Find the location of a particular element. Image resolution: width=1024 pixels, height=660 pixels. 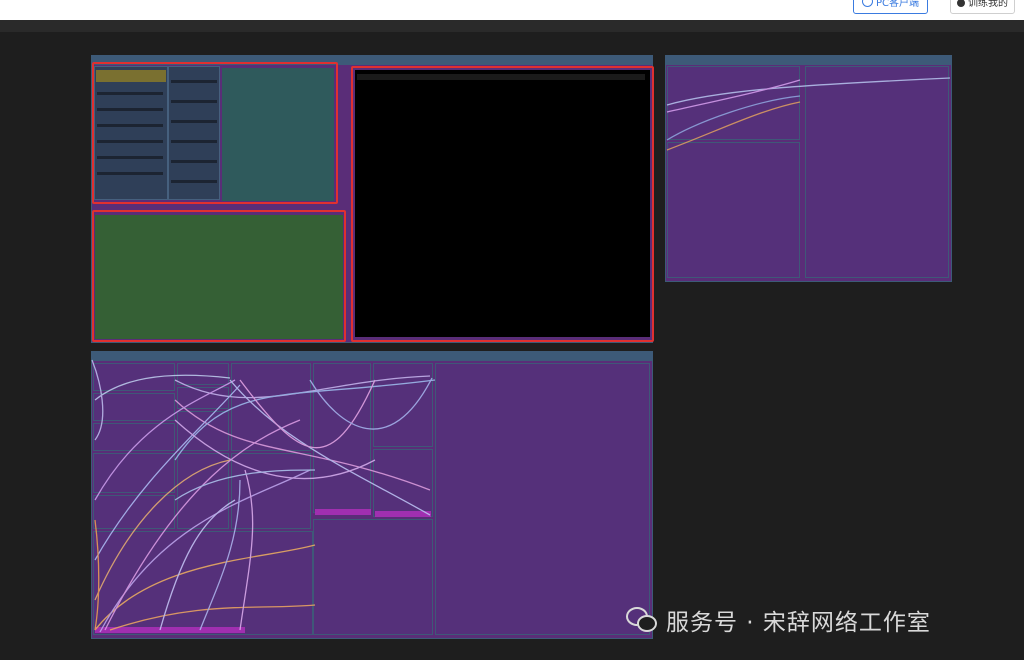

node-b2 is located at coordinates (134, 407).